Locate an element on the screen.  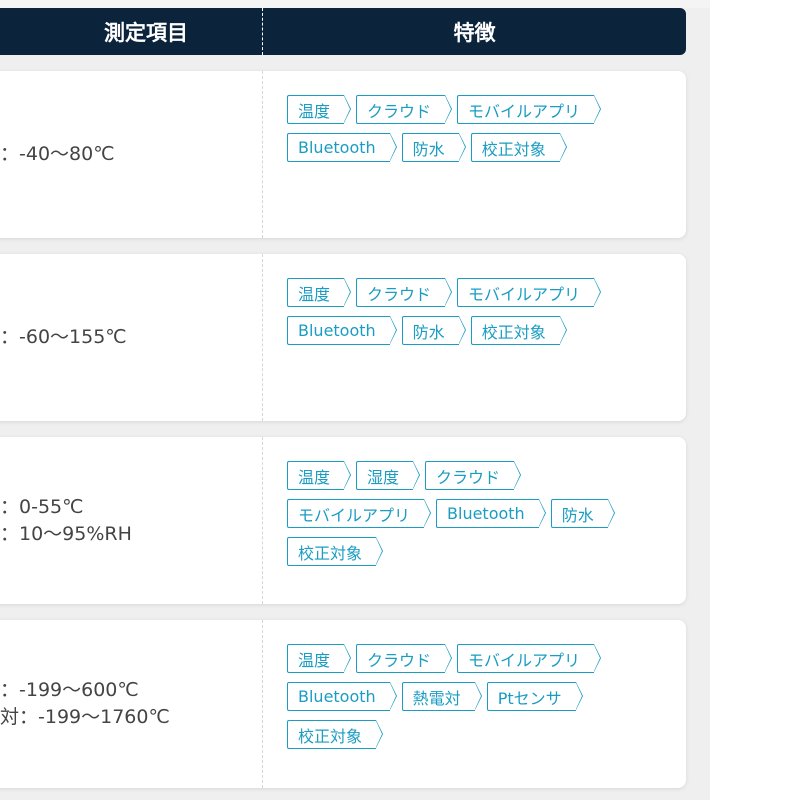
feature-tag: Ptセンサ is located at coordinates (534, 696).